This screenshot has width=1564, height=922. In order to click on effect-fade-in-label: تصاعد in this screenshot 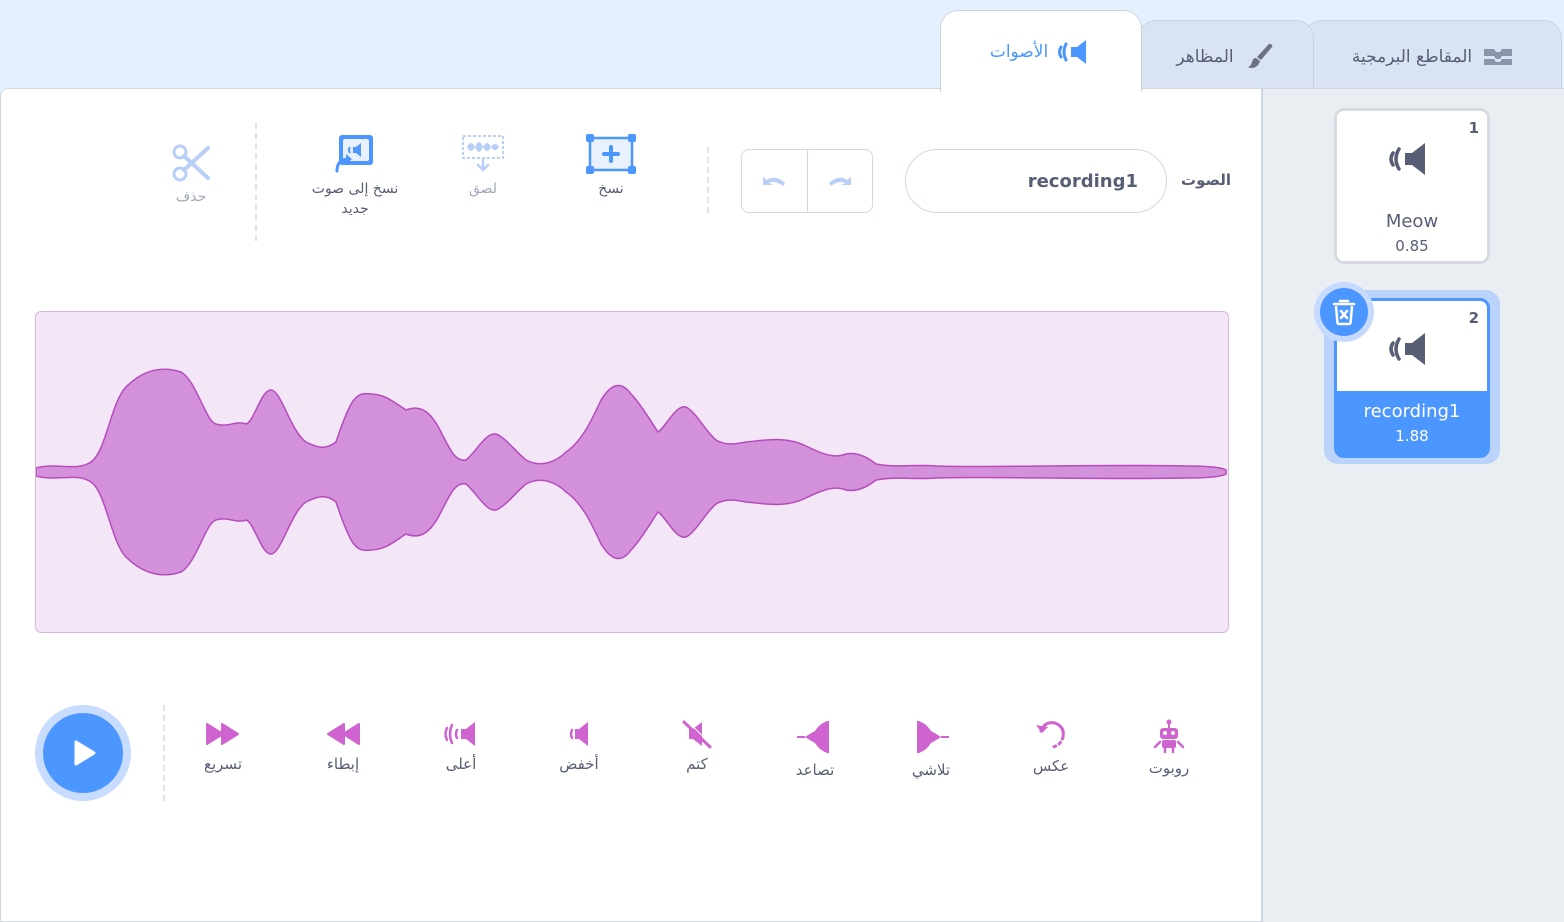, I will do `click(815, 770)`.